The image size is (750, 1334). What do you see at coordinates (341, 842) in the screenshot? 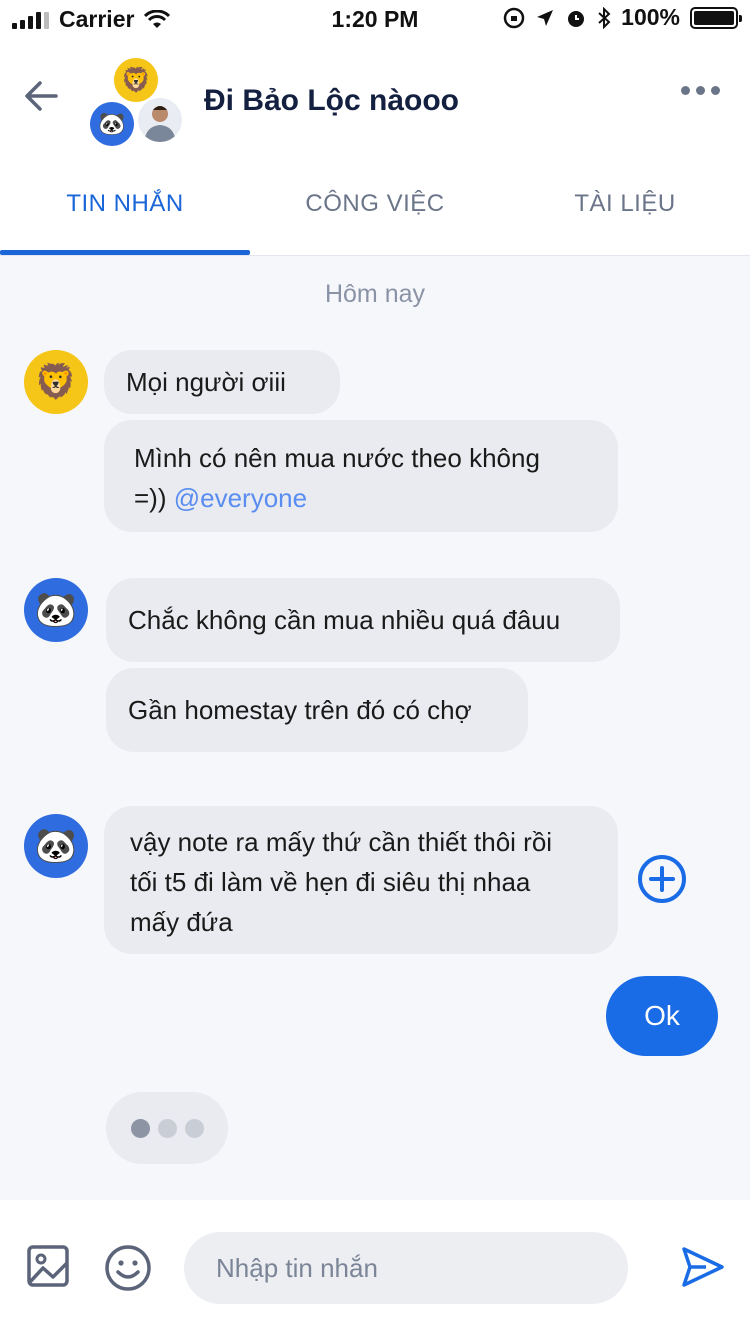
I see `message-line: vậy note ra mấy thứ cần thiết thôi rồi` at bounding box center [341, 842].